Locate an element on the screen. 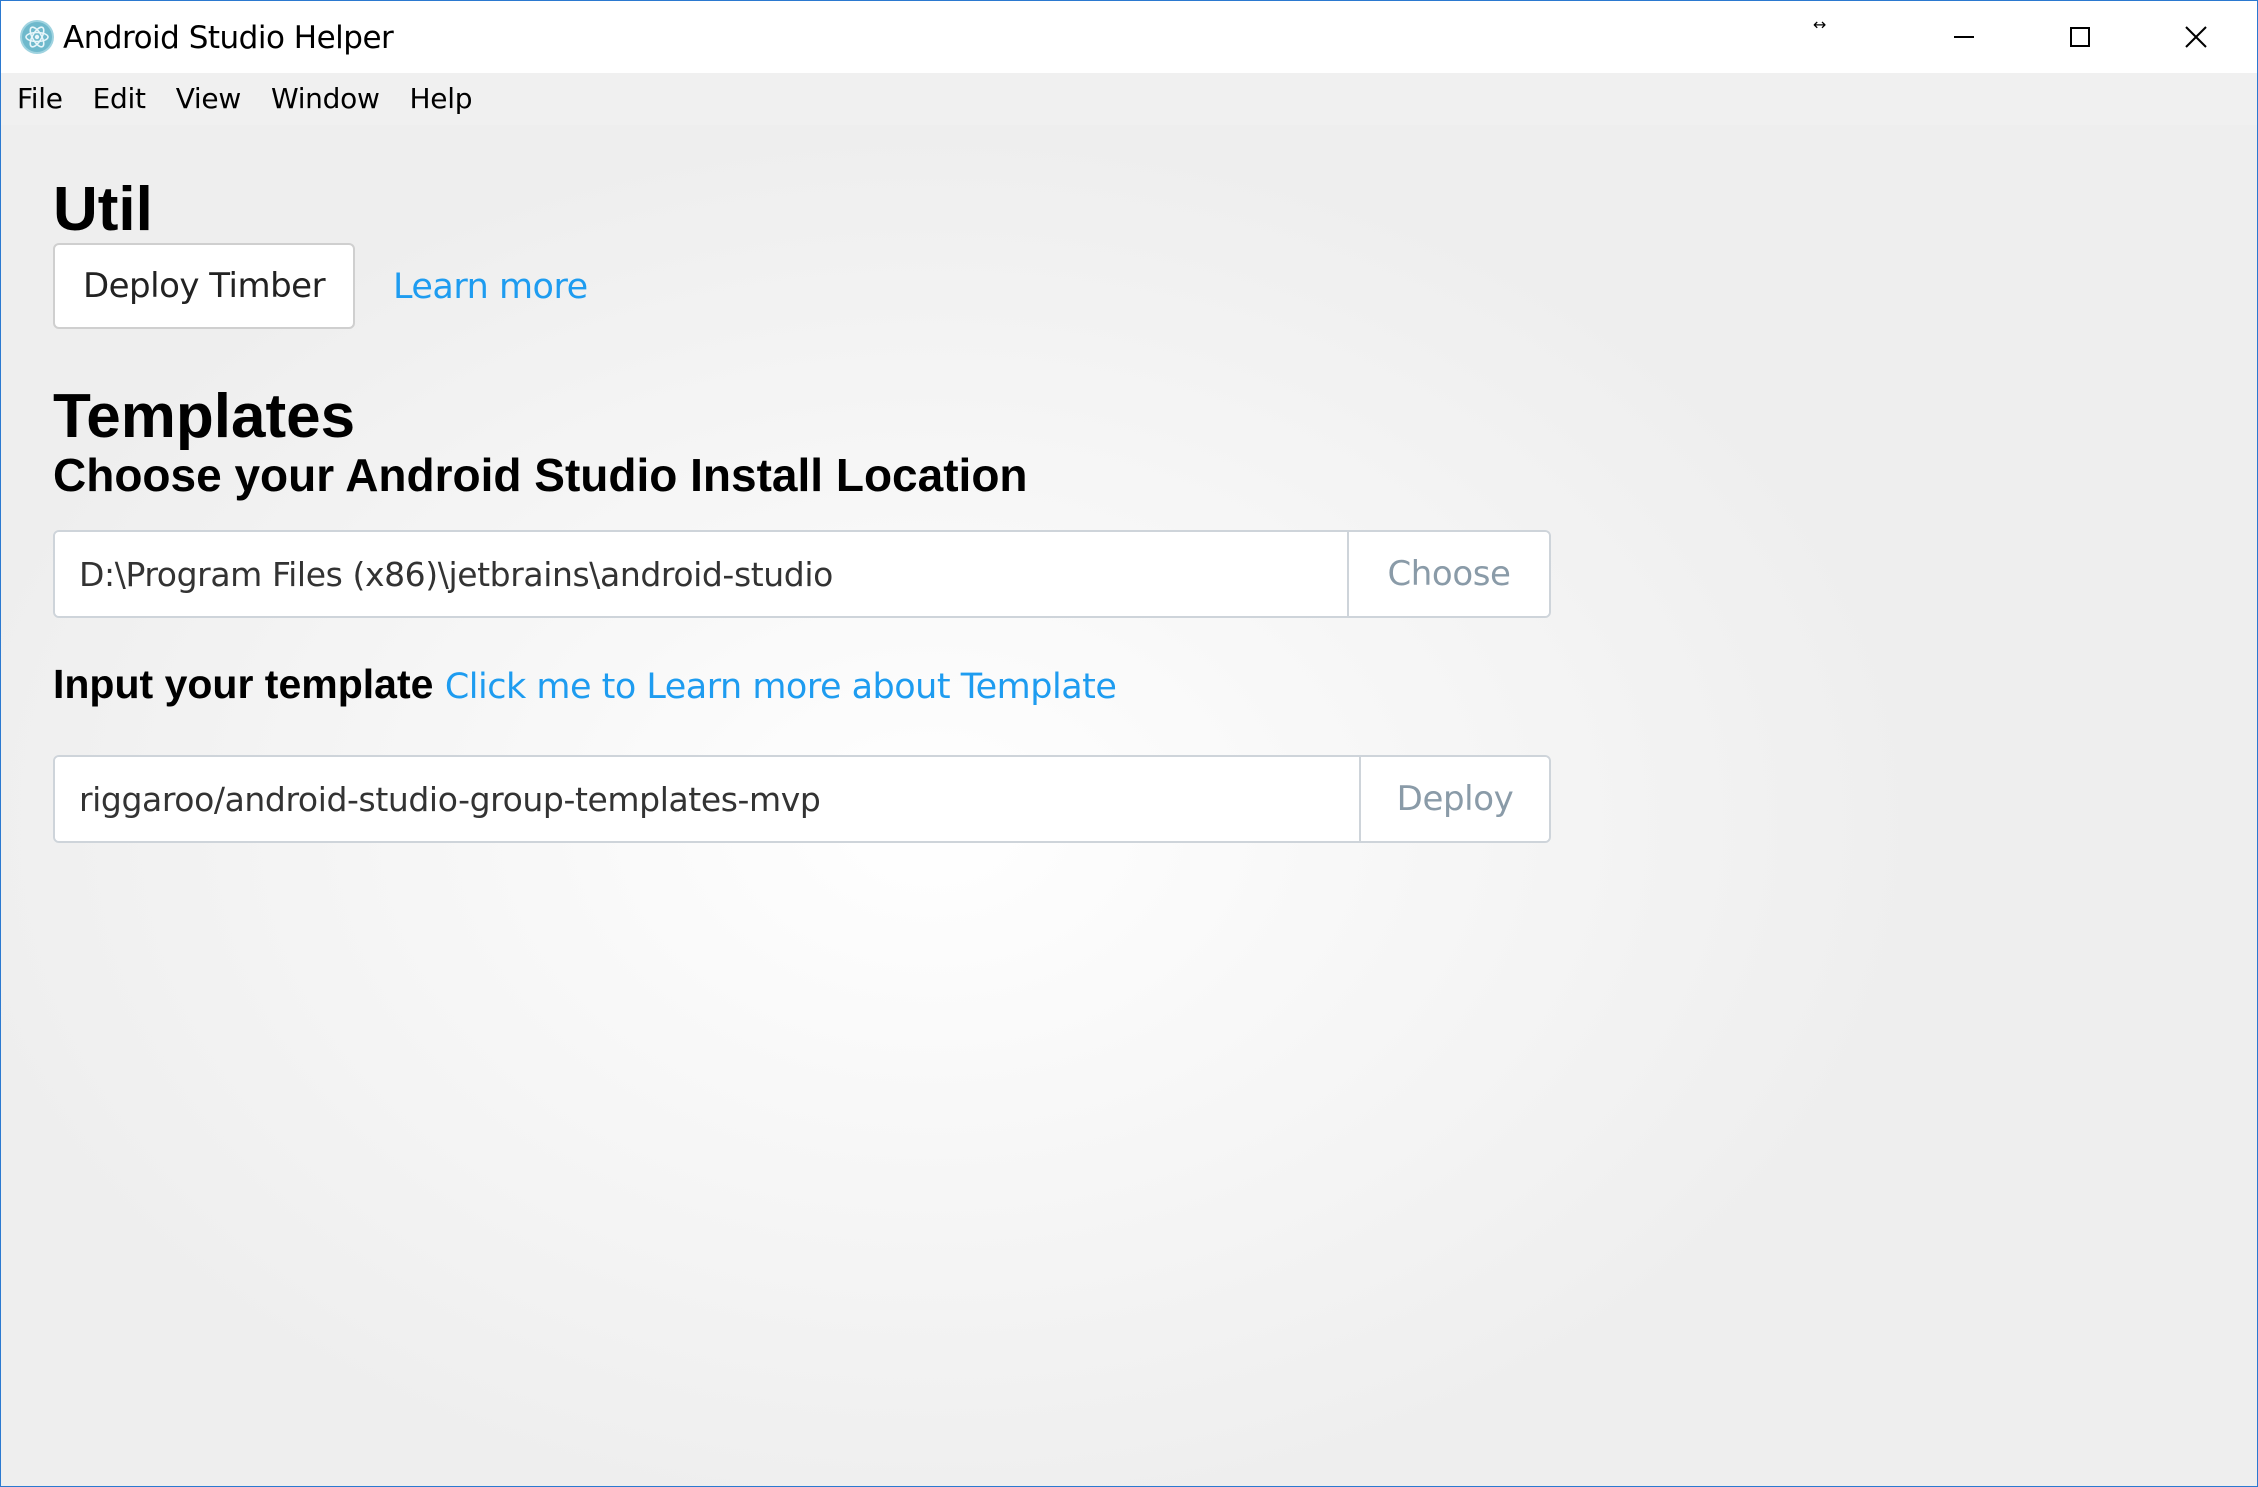 This screenshot has width=2258, height=1487. maximize-icon is located at coordinates (2080, 37).